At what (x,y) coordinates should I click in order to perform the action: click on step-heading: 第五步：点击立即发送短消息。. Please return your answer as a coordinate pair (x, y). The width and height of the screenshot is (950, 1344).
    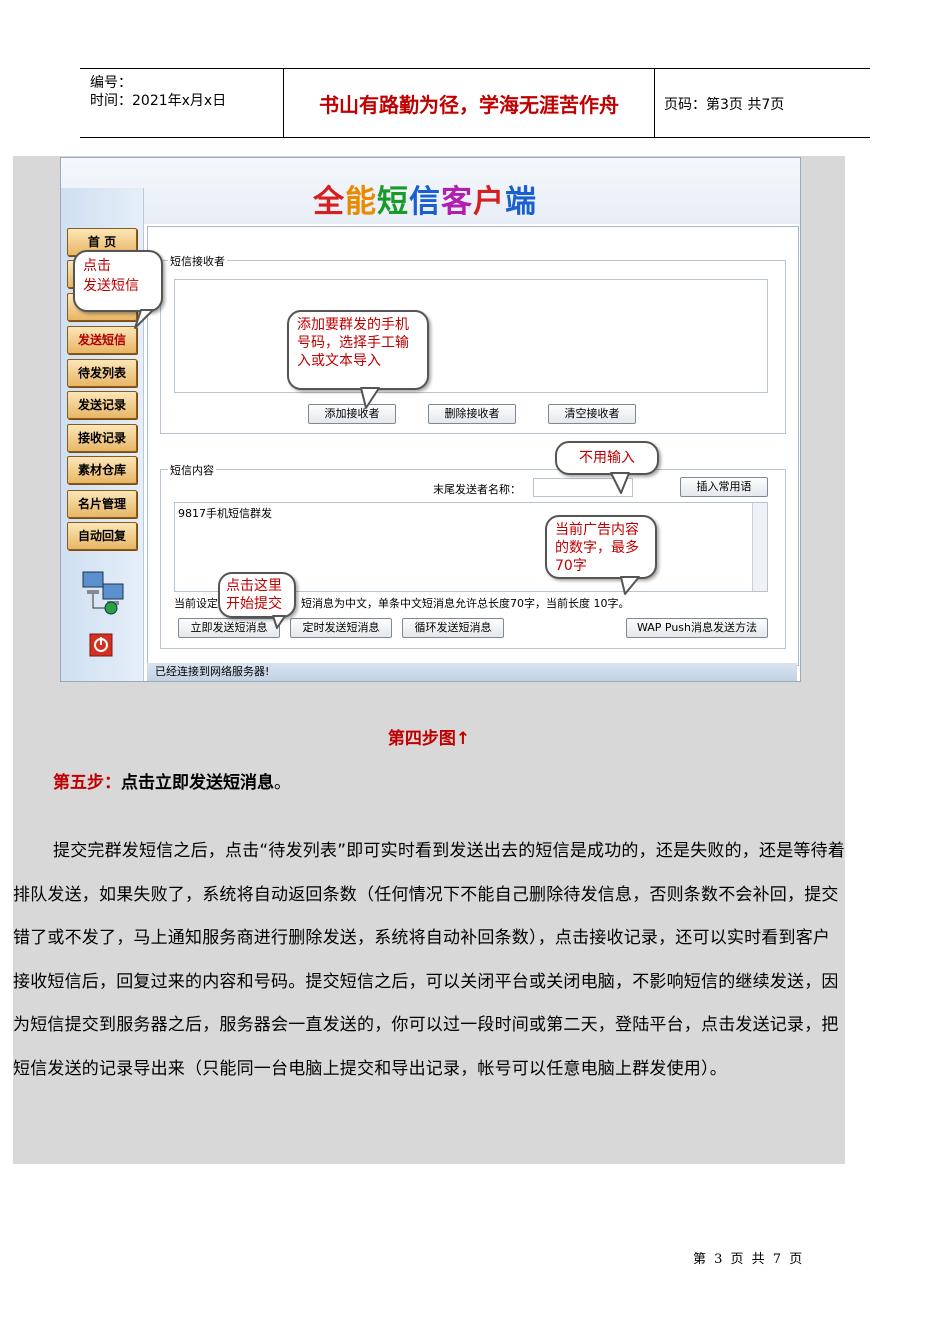
    Looking at the image, I should click on (172, 780).